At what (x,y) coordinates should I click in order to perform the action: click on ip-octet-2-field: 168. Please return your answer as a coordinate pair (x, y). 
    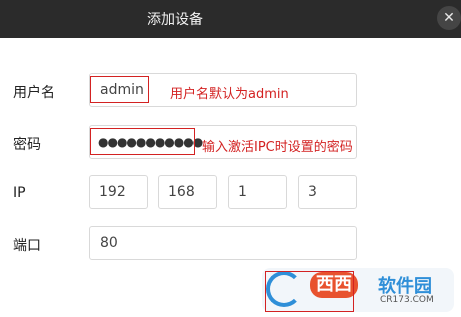
    Looking at the image, I should click on (187, 192).